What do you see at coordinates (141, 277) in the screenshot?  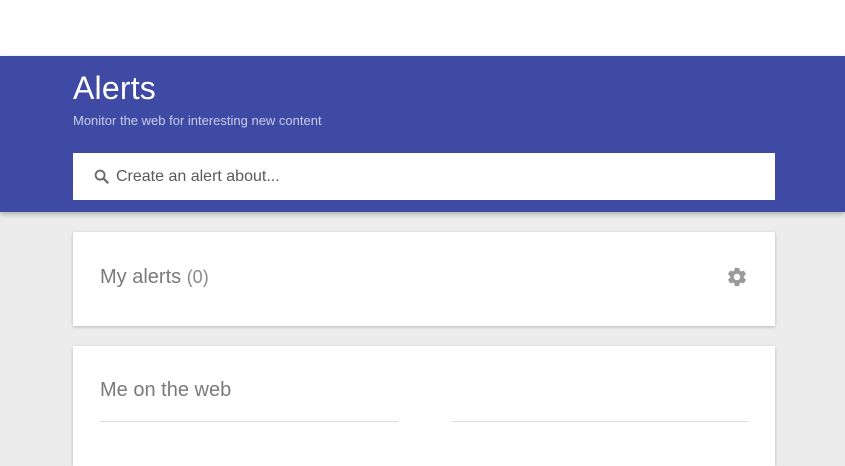 I see `my-alerts-title: My alerts` at bounding box center [141, 277].